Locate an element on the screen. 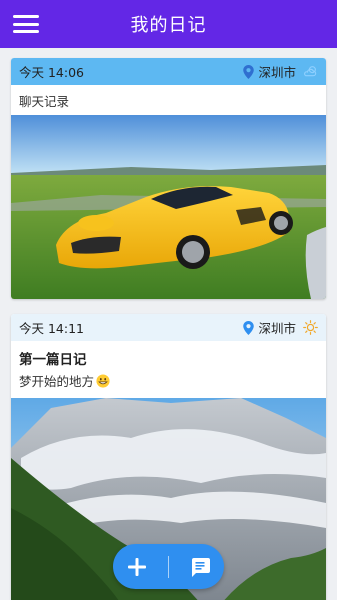 The image size is (337, 600). entry-date: 今天 14:06 is located at coordinates (51, 72).